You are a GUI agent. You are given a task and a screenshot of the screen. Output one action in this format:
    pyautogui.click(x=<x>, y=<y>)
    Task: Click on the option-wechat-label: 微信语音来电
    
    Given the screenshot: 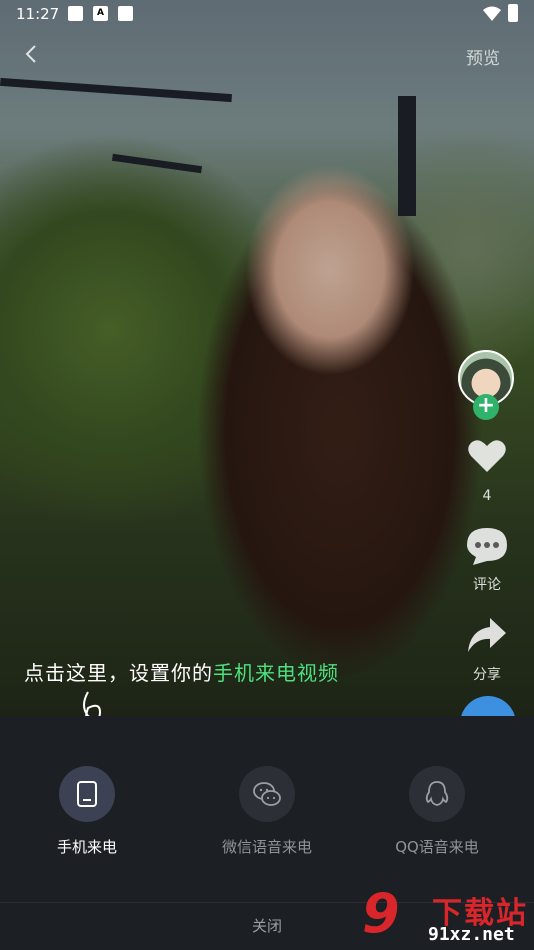 What is the action you would take?
    pyautogui.click(x=266, y=847)
    